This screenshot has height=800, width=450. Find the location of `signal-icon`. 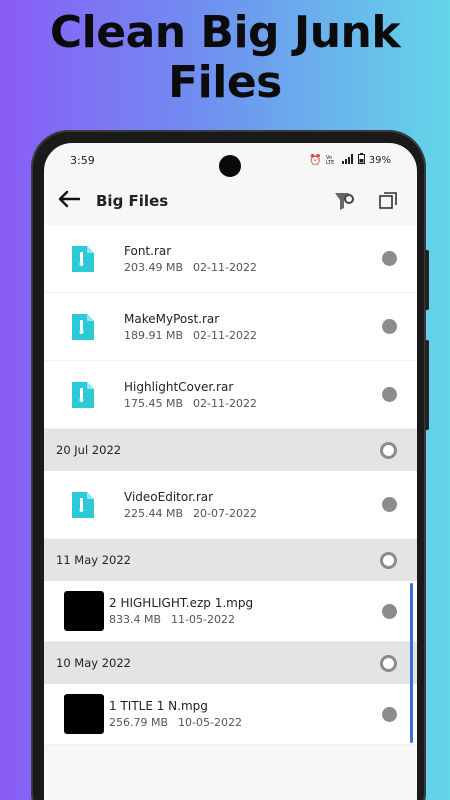

signal-icon is located at coordinates (347, 160).